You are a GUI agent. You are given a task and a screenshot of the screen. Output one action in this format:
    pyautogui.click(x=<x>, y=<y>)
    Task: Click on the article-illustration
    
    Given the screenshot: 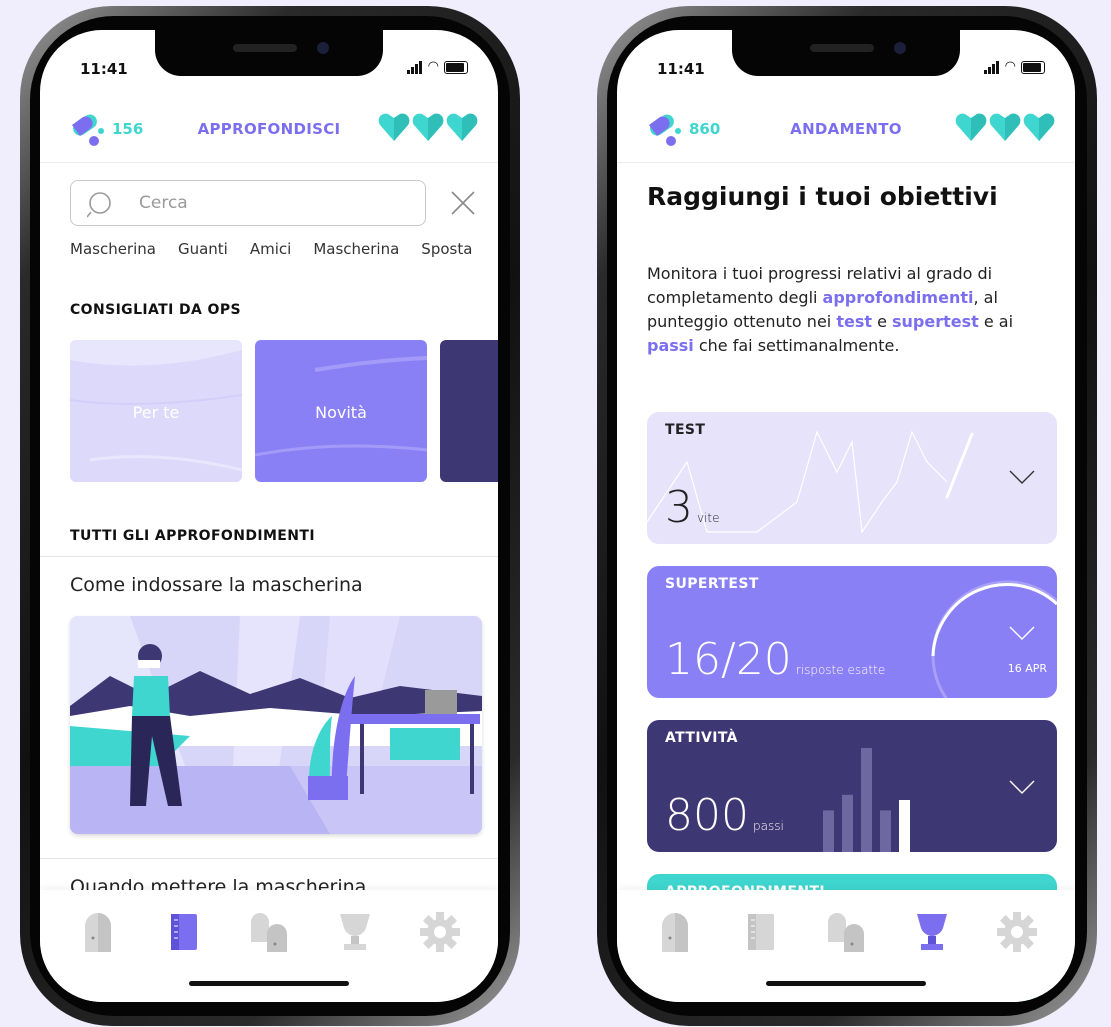 What is the action you would take?
    pyautogui.click(x=276, y=725)
    